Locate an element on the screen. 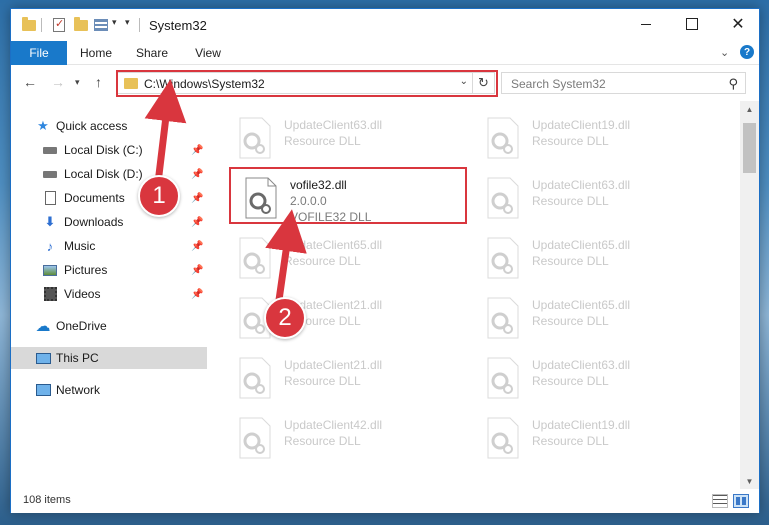 The height and width of the screenshot is (525, 769). scroll-up-icon: ▲ is located at coordinates (749, 109).